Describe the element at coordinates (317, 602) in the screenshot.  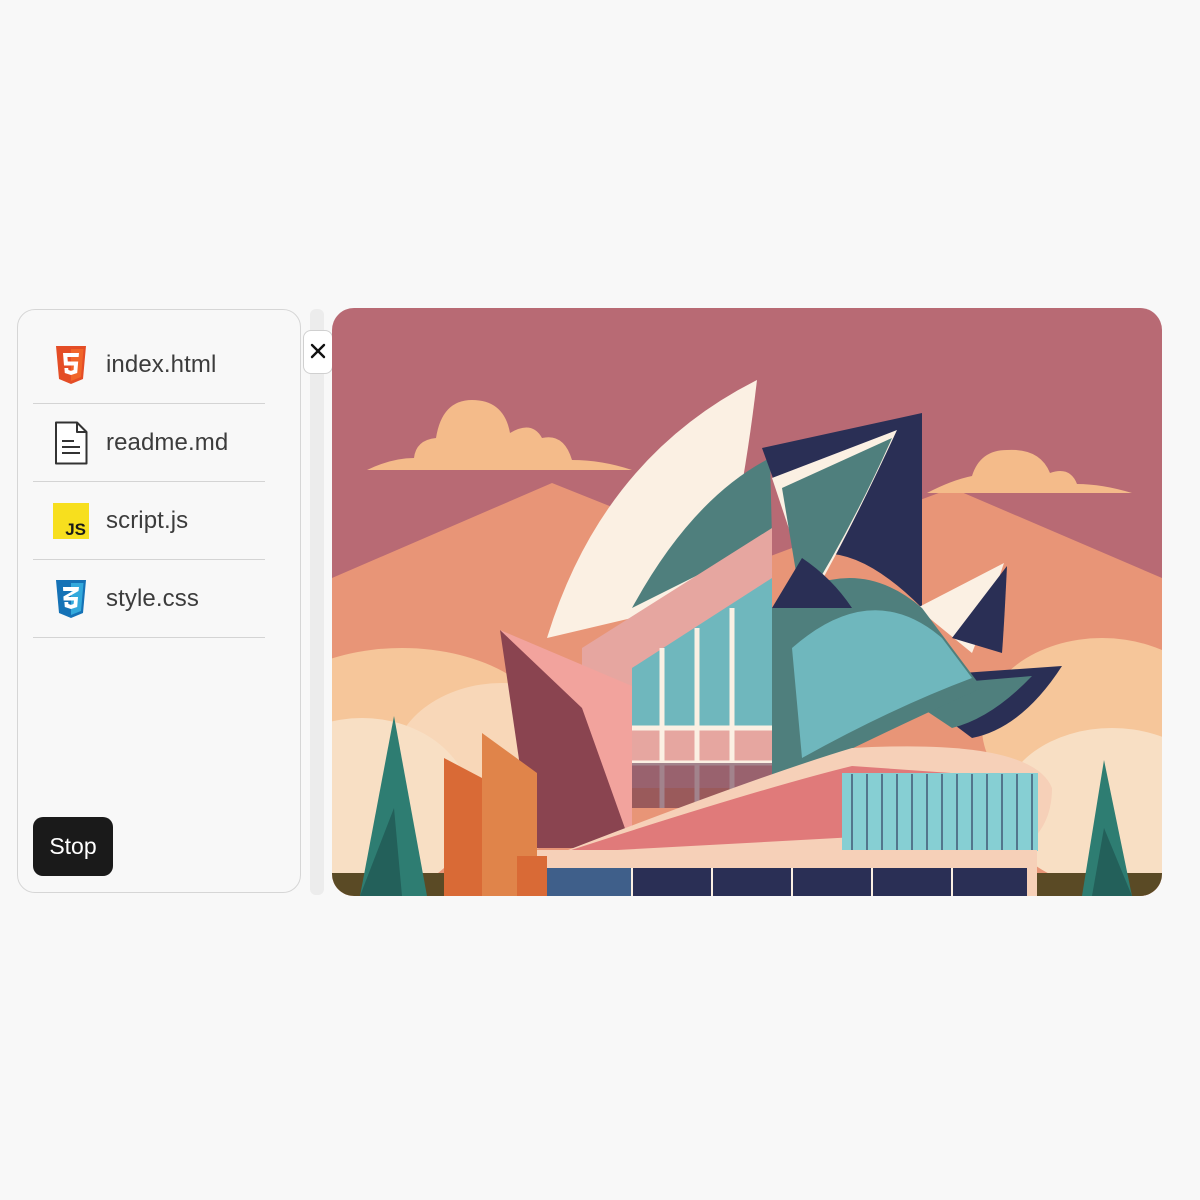
I see `panel-resize-handle` at that location.